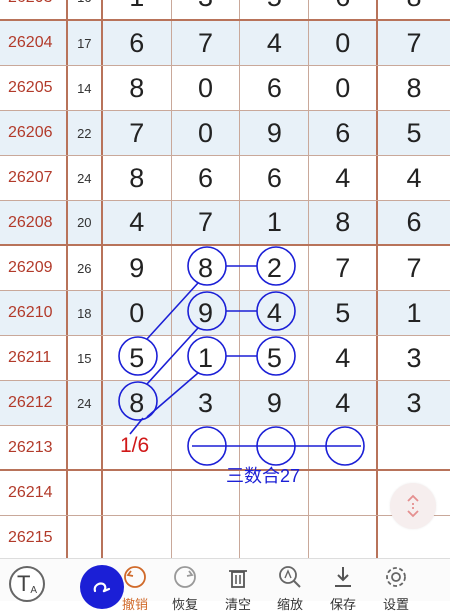 This screenshot has height=613, width=450. I want to click on toolbar-button-undo: 撤销, so click(135, 585).